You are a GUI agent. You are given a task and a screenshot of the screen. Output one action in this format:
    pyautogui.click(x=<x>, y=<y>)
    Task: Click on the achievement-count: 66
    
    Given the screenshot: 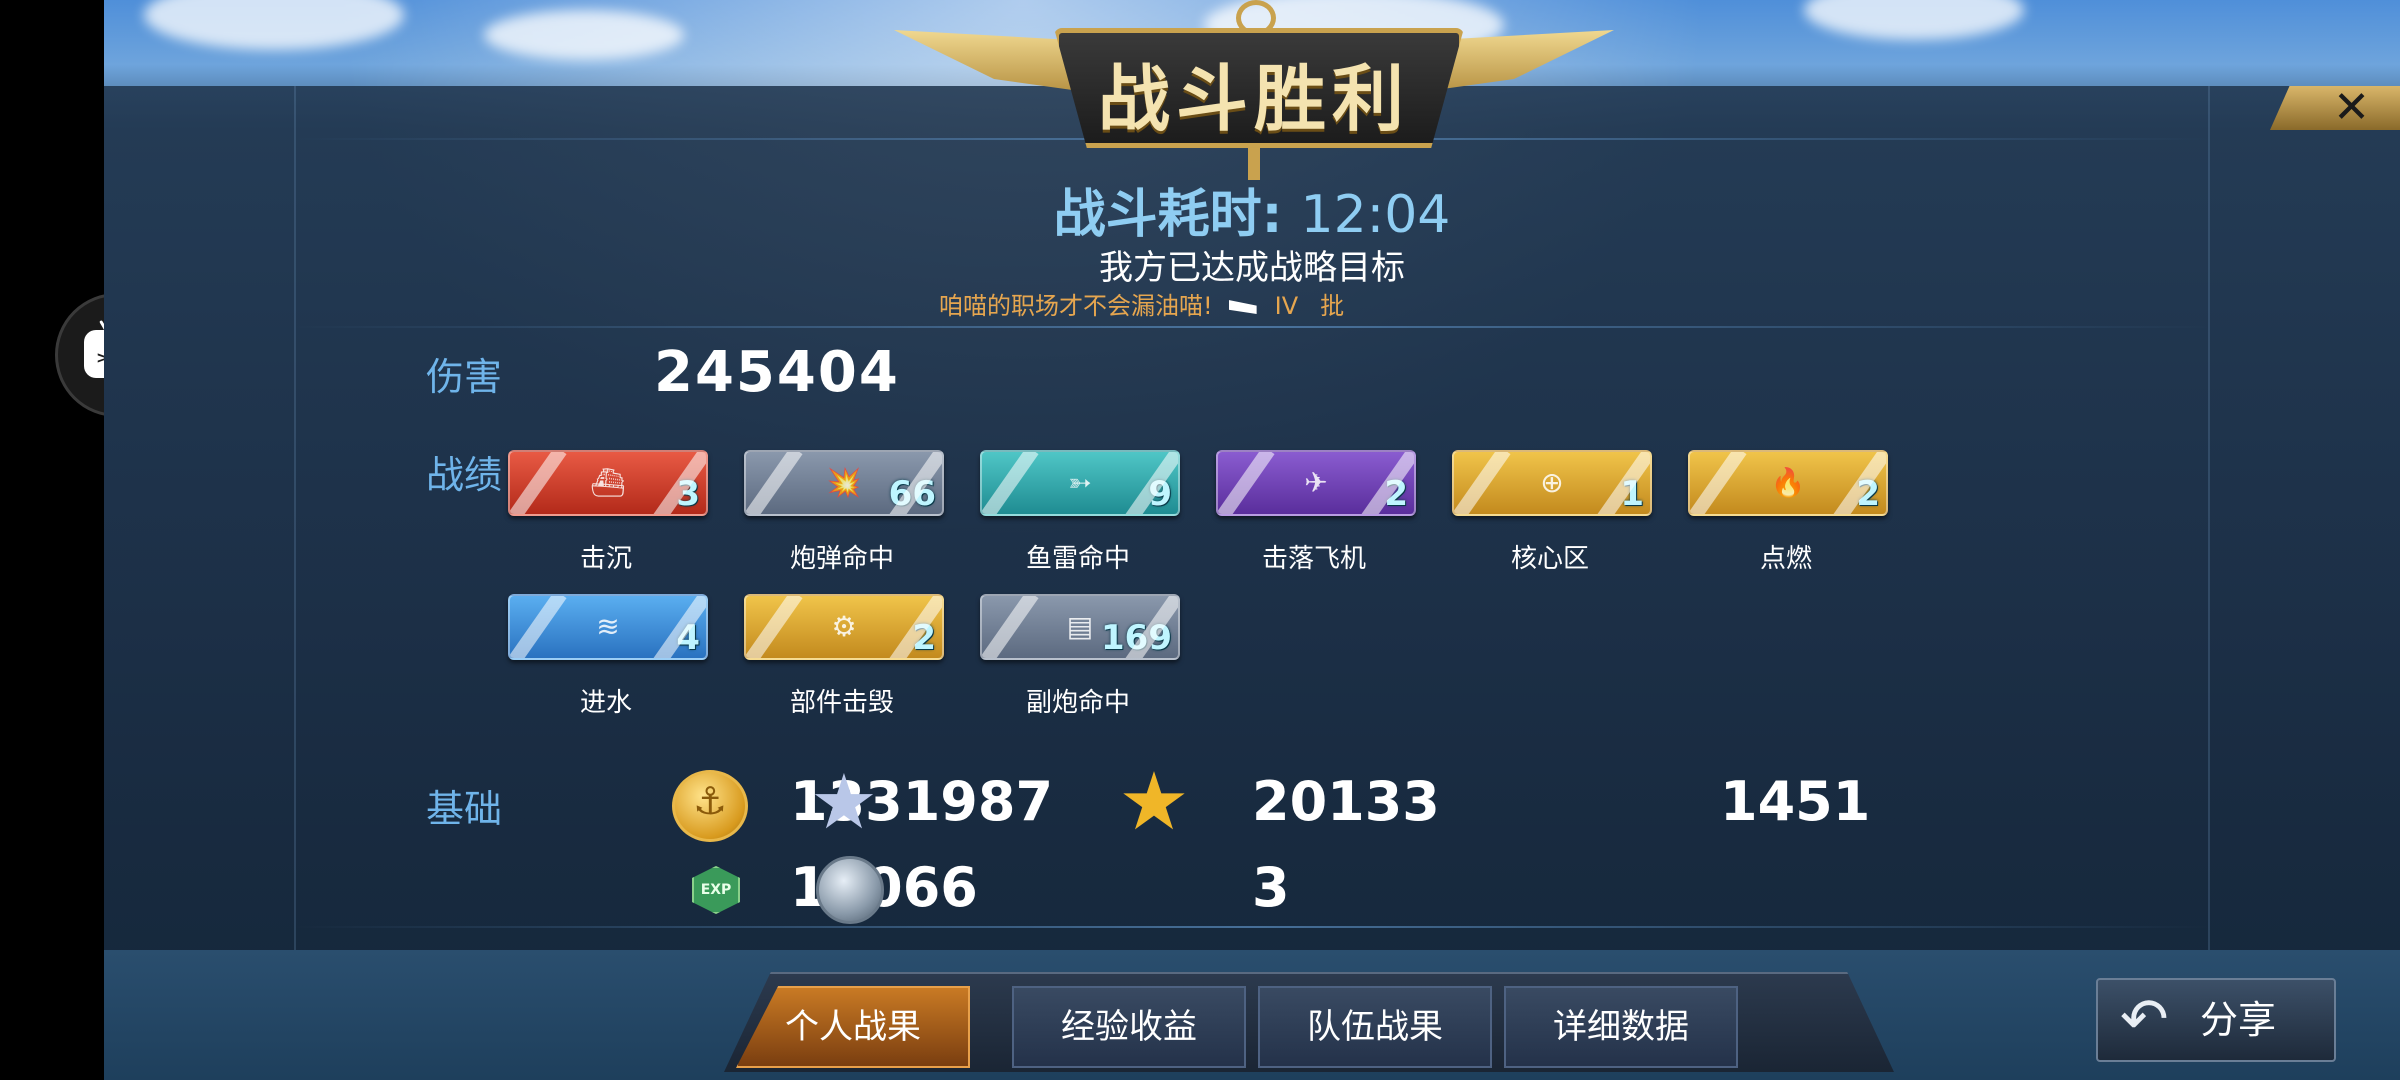 What is the action you would take?
    pyautogui.click(x=912, y=494)
    